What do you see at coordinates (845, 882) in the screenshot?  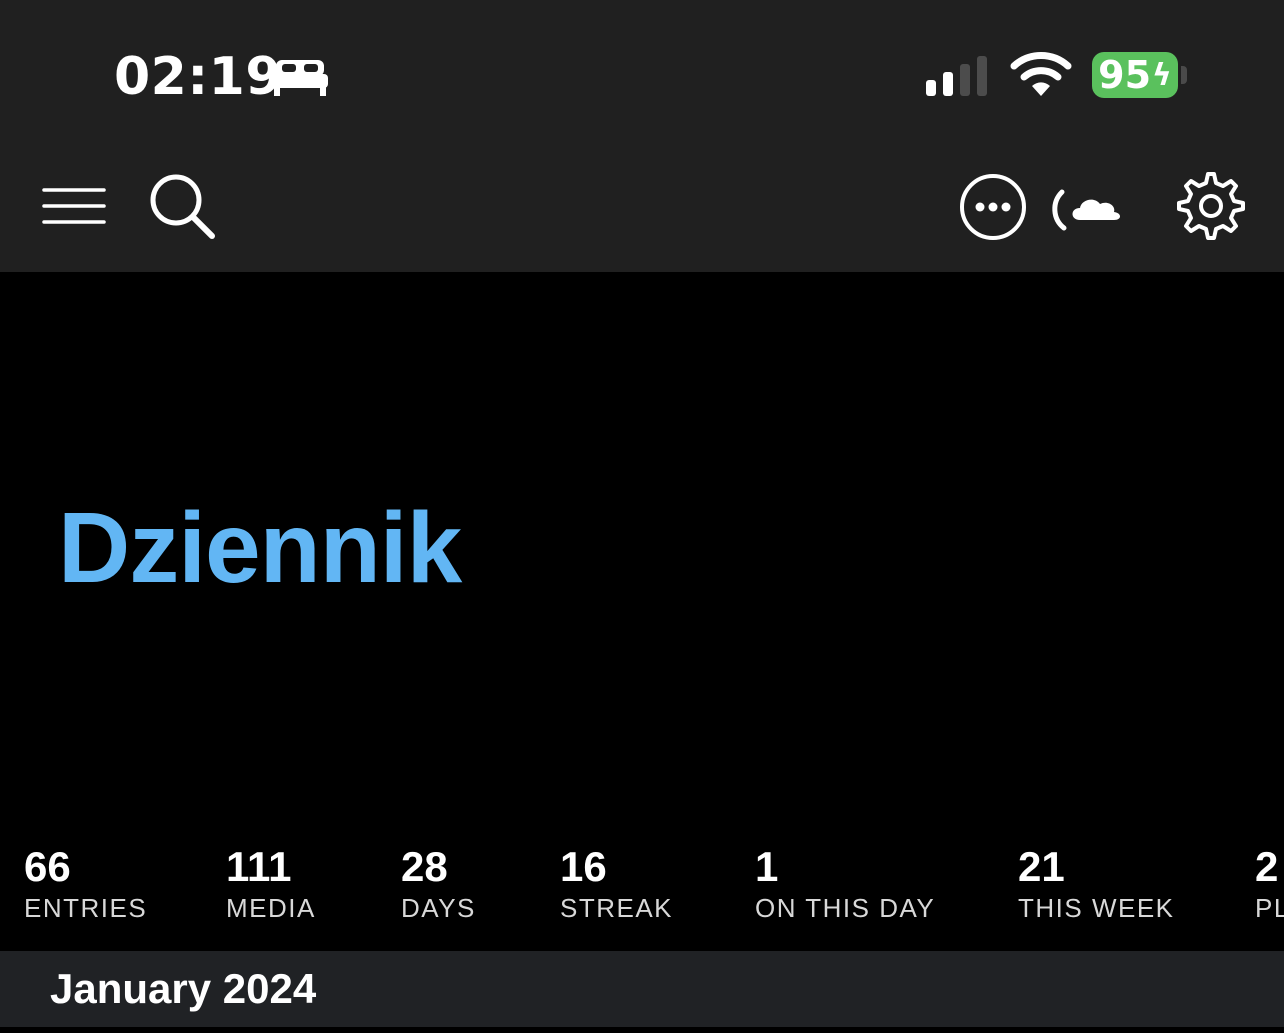 I see `stat-on-this-day: 1 ON THIS DAY` at bounding box center [845, 882].